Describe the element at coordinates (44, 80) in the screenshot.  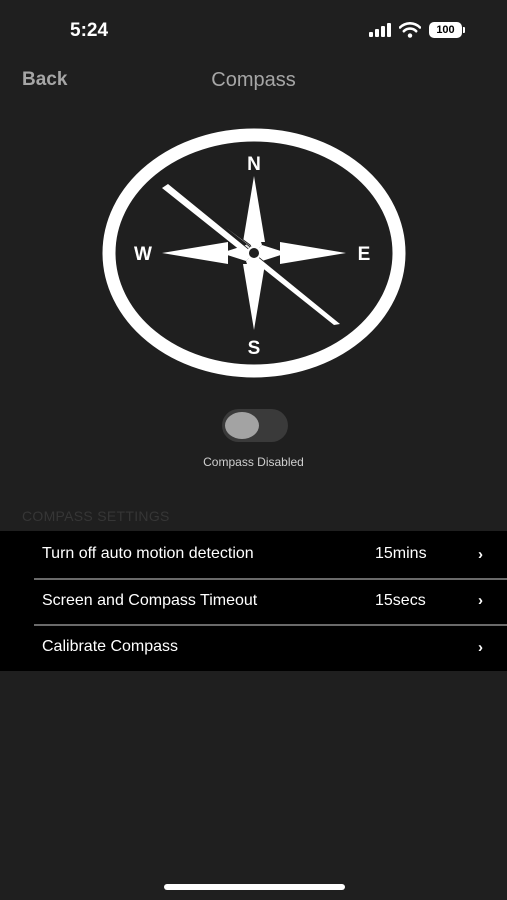
I see `back-button: Back` at that location.